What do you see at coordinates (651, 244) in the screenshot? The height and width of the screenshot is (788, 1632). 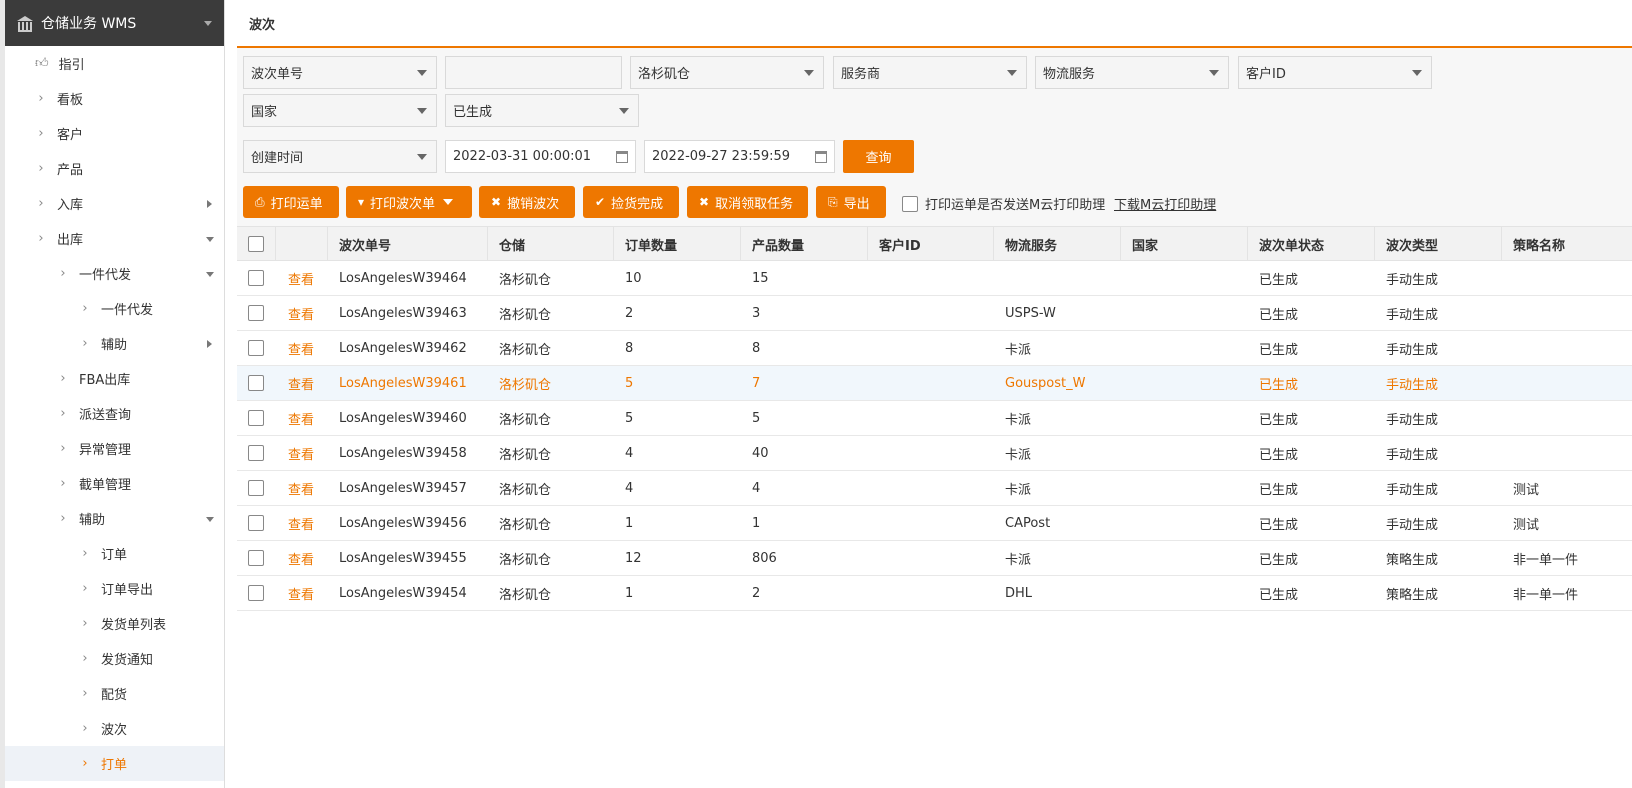 I see `column-header: 订单数量` at bounding box center [651, 244].